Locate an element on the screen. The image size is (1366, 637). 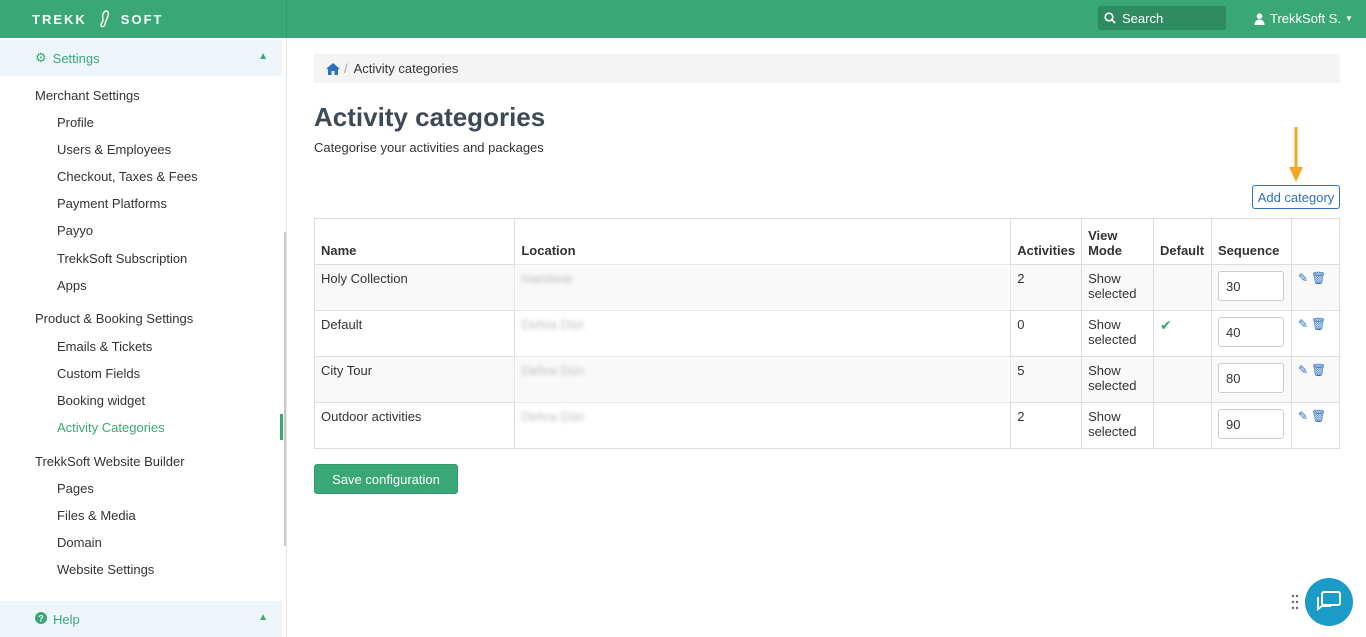
cell-location: Haridwar is located at coordinates (763, 287).